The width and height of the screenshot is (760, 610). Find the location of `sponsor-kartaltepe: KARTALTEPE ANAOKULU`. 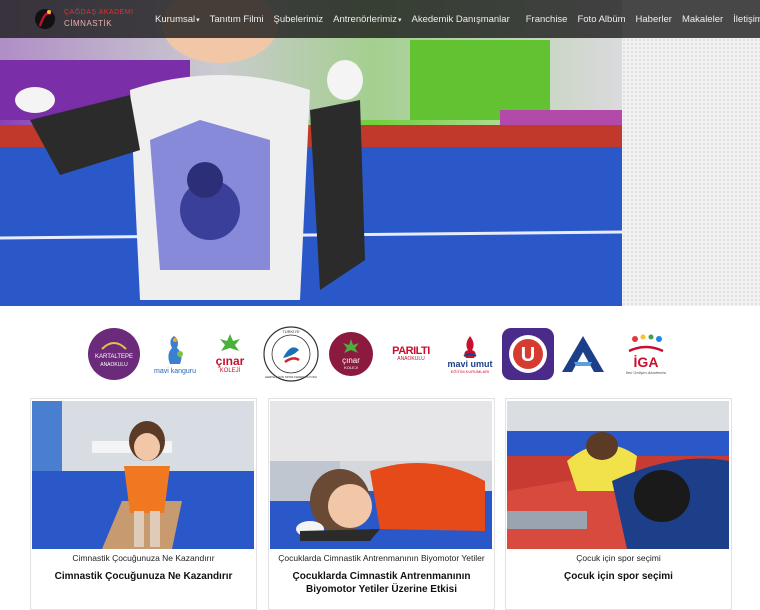

sponsor-kartaltepe: KARTALTEPE ANAOKULU is located at coordinates (114, 354).